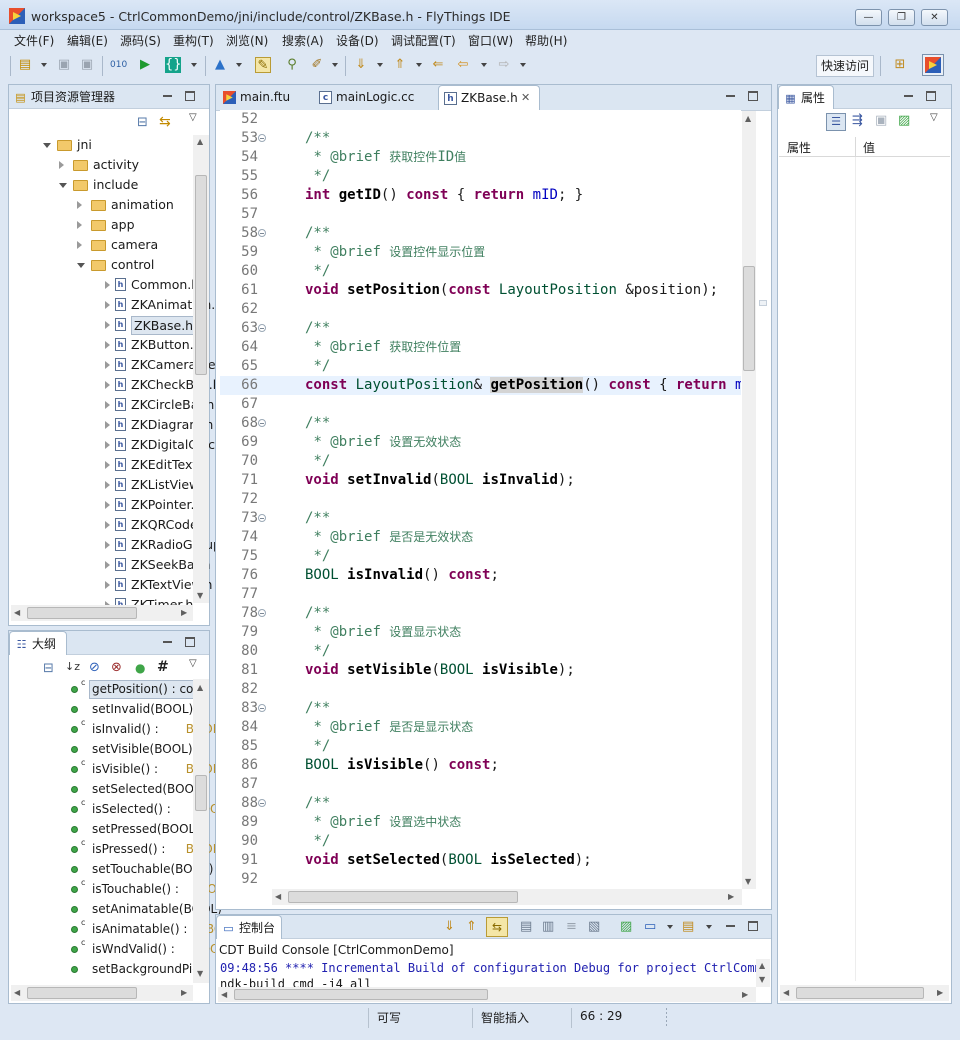  I want to click on code-line: 91 void setSelected(BOOL isSelected);, so click(480, 860).